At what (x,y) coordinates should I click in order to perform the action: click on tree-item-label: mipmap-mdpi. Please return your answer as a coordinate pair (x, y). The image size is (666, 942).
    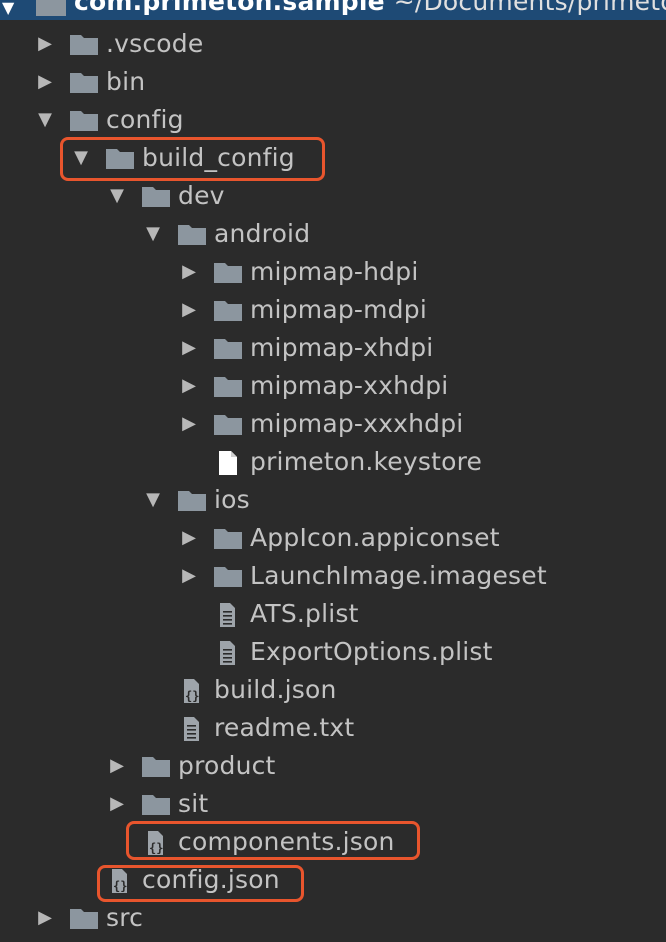
    Looking at the image, I should click on (338, 309).